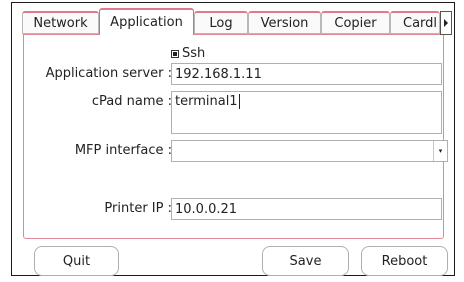  Describe the element at coordinates (123, 150) in the screenshot. I see `mfp-interface-label: MFP interface :` at that location.